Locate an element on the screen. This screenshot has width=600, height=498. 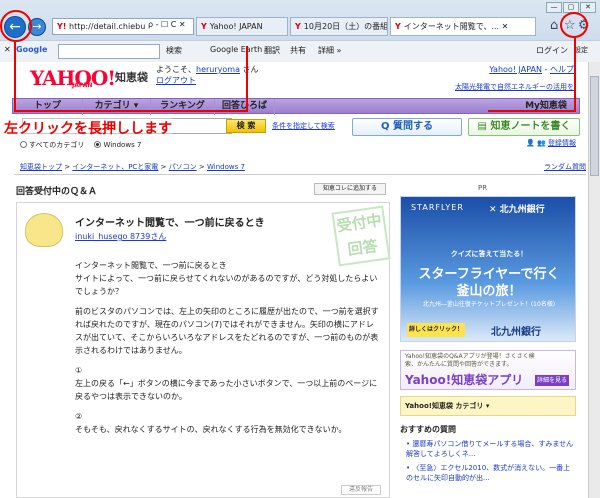
user-icon-2: 👥 is located at coordinates (541, 143).